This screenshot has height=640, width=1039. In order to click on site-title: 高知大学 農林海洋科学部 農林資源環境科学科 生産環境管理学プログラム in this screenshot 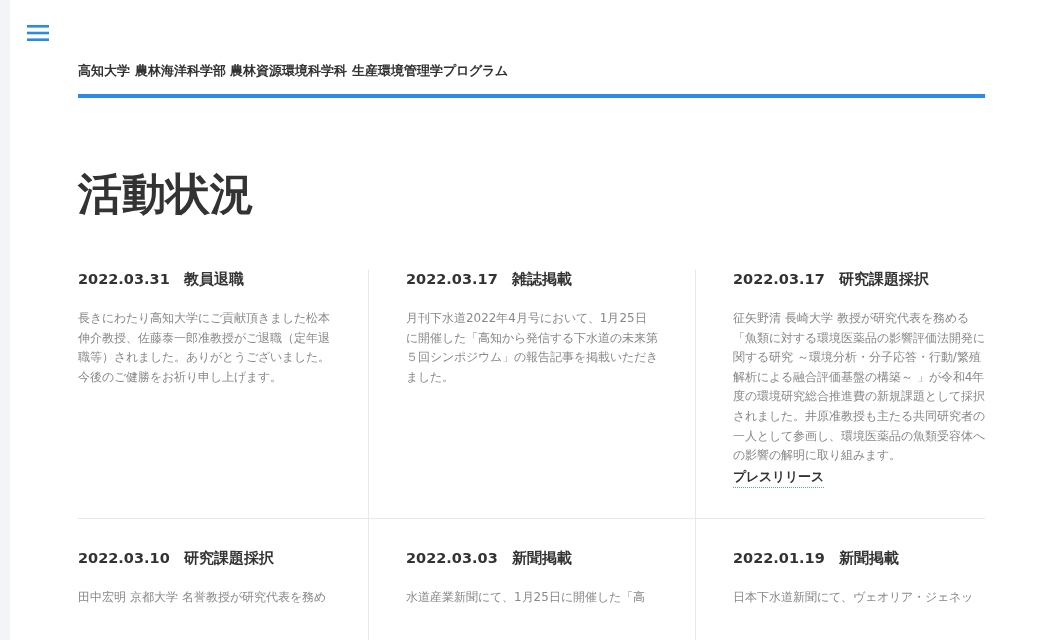, I will do `click(531, 80)`.